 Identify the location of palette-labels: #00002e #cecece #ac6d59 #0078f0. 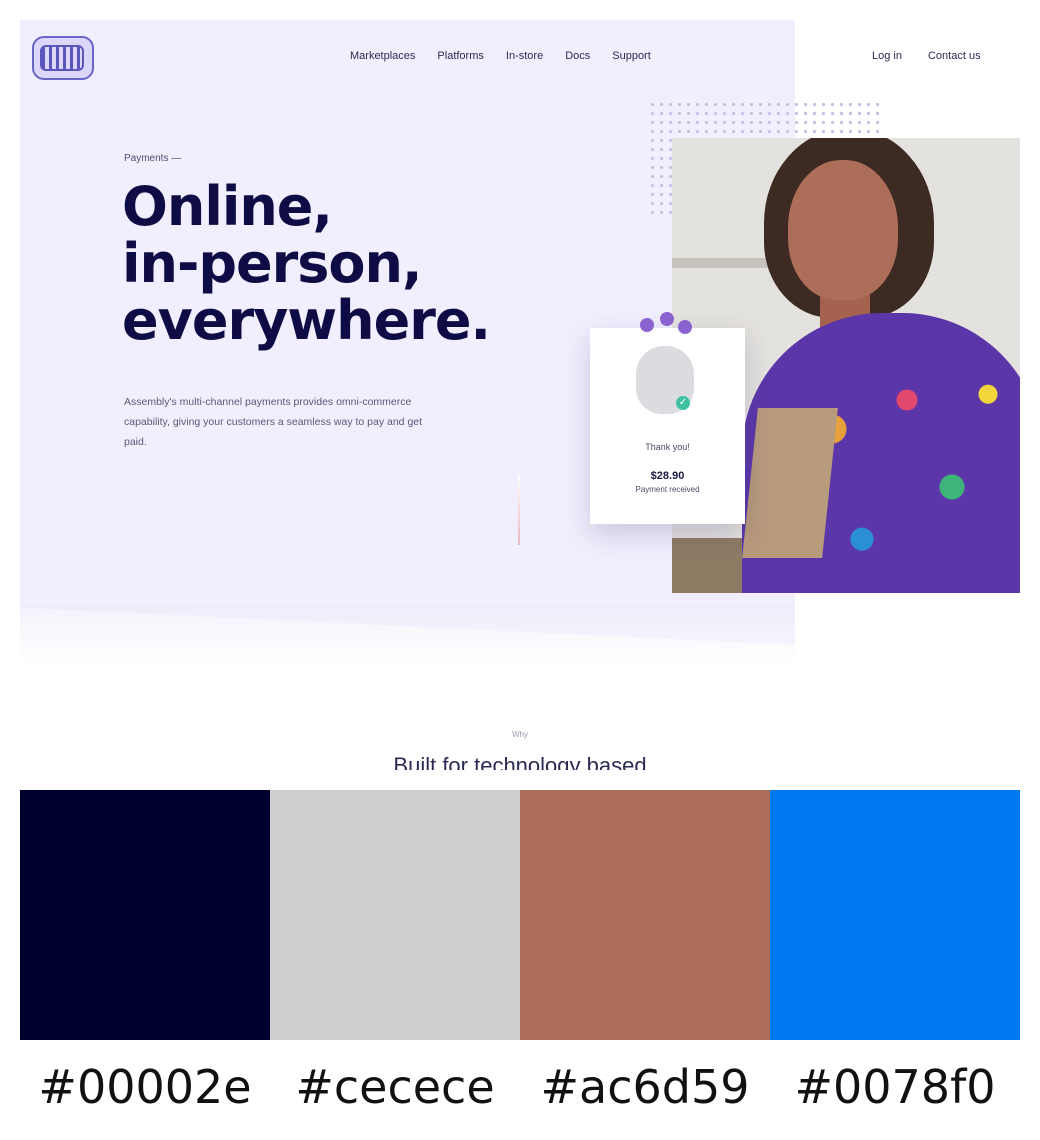
(520, 1087).